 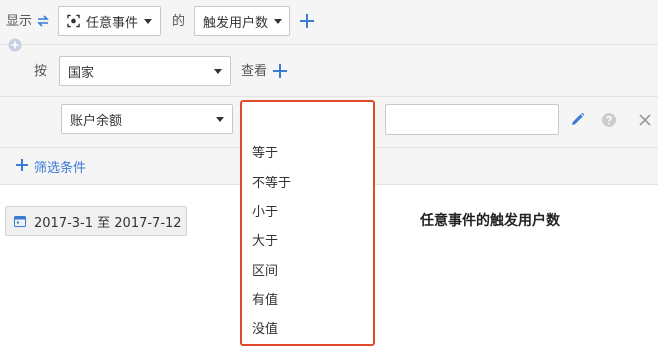 What do you see at coordinates (265, 213) in the screenshot?
I see `dropdown-option-less-than: 小于` at bounding box center [265, 213].